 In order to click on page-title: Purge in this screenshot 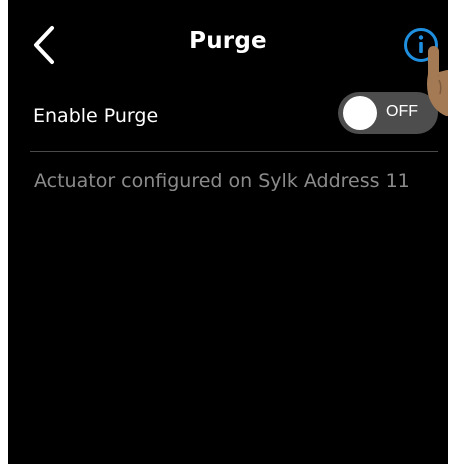, I will do `click(228, 41)`.